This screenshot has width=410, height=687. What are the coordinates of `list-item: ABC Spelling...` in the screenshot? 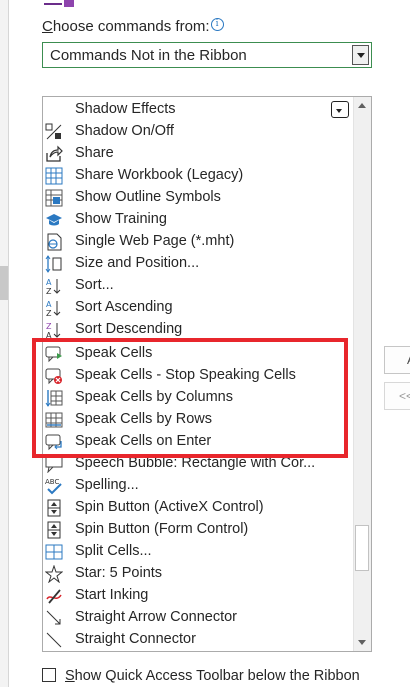 It's located at (199, 486).